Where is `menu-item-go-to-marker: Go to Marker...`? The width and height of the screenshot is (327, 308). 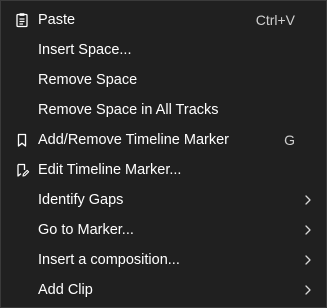 menu-item-go-to-marker: Go to Marker... is located at coordinates (163, 230).